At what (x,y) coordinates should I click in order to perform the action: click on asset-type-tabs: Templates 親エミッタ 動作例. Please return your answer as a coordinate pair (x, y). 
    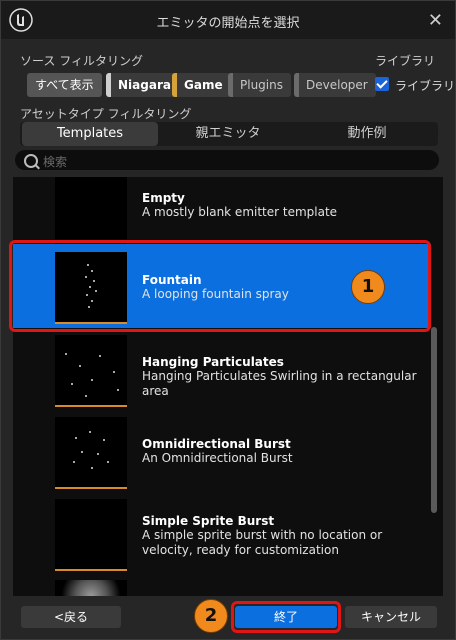
    Looking at the image, I should click on (229, 134).